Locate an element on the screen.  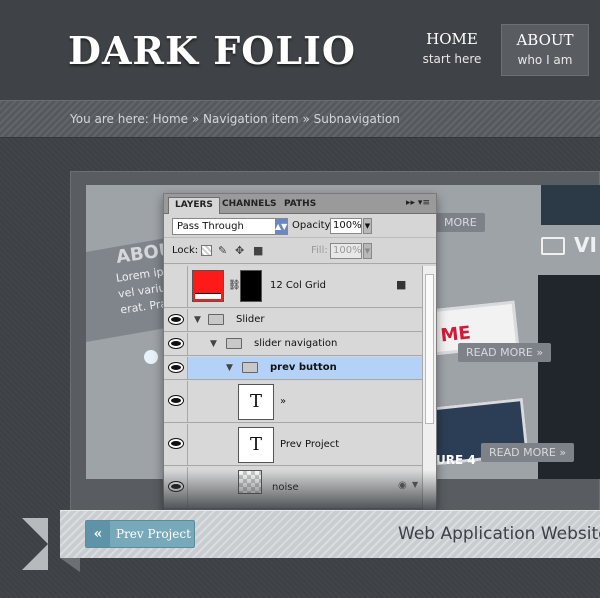
layer-row: ▼ slider navigation is located at coordinates (293, 344).